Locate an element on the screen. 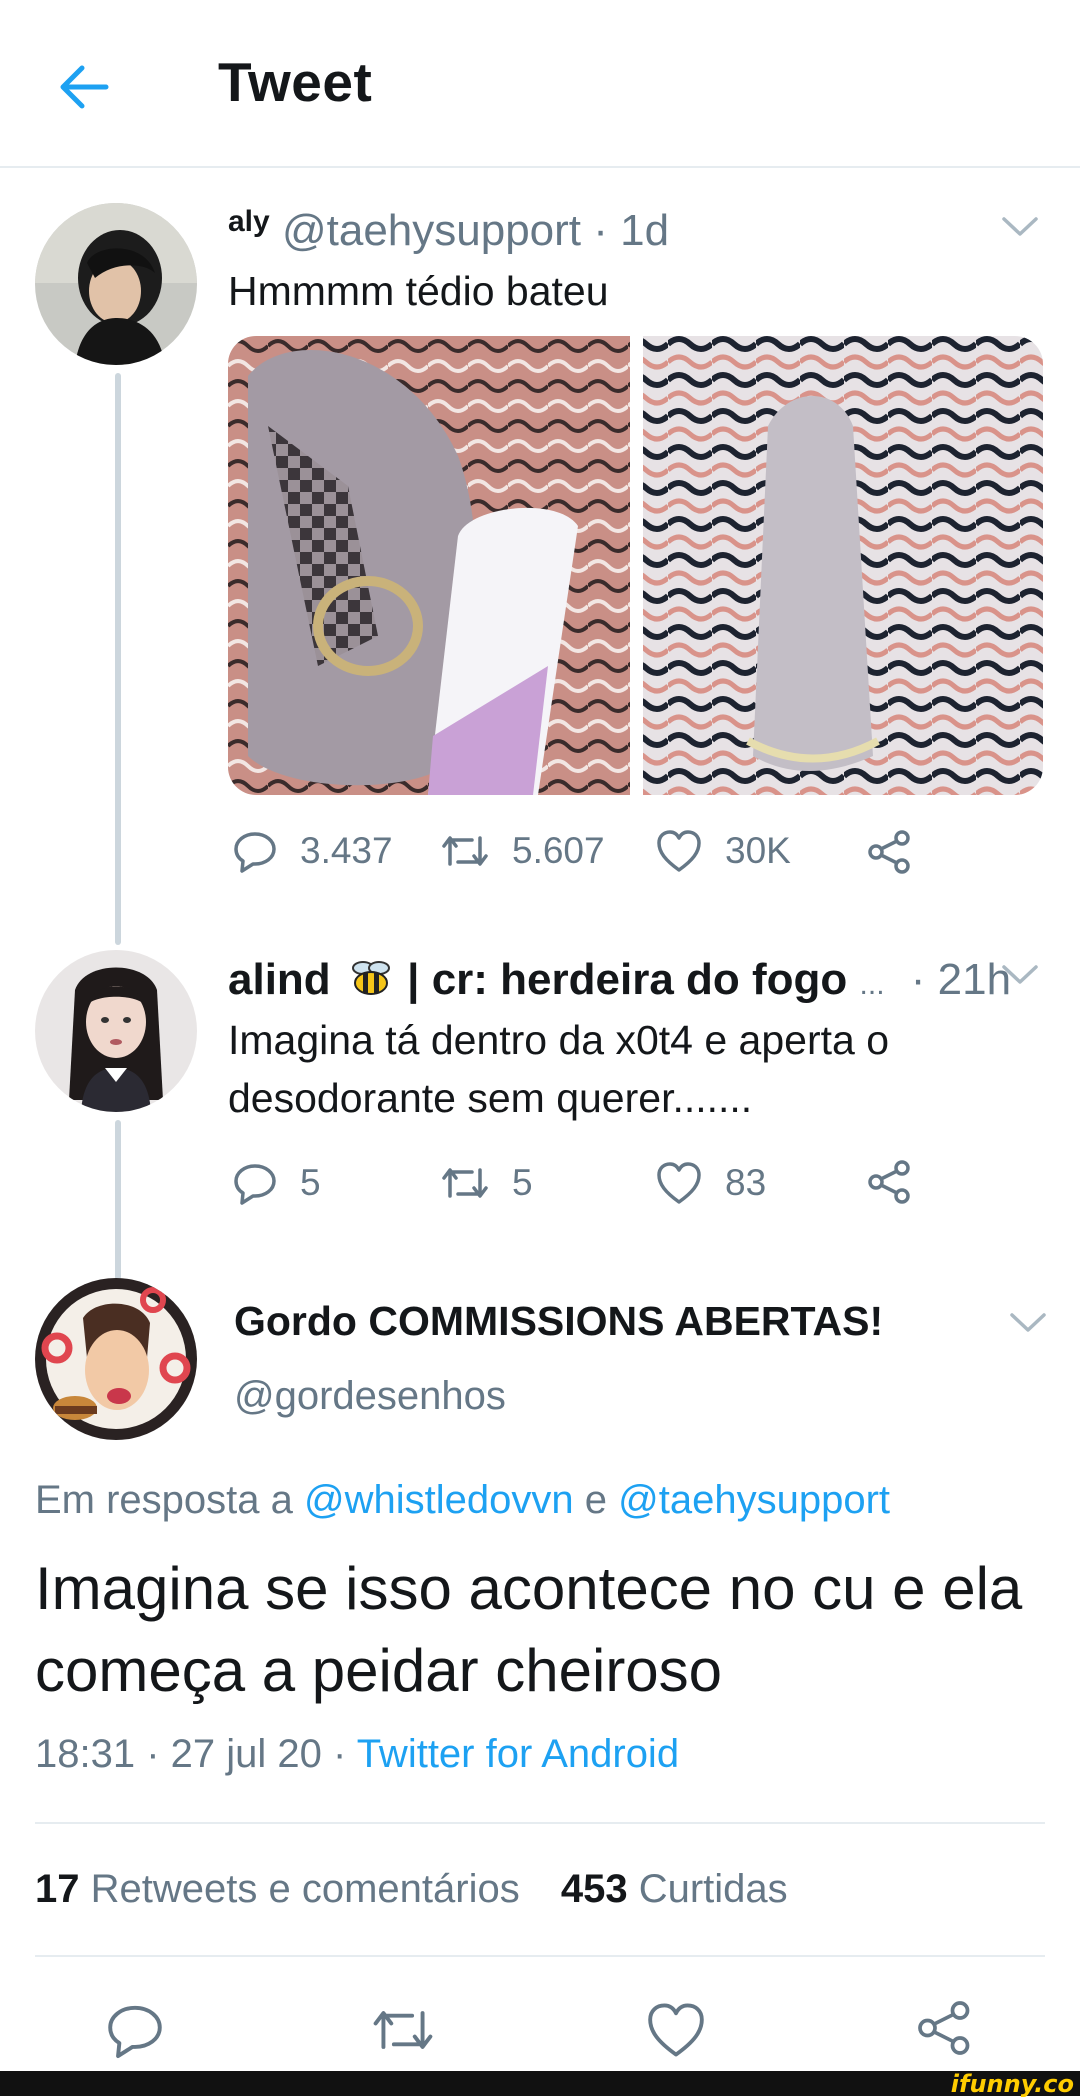  user-name-suffix: | cr: herdeira do fogo is located at coordinates (627, 979).